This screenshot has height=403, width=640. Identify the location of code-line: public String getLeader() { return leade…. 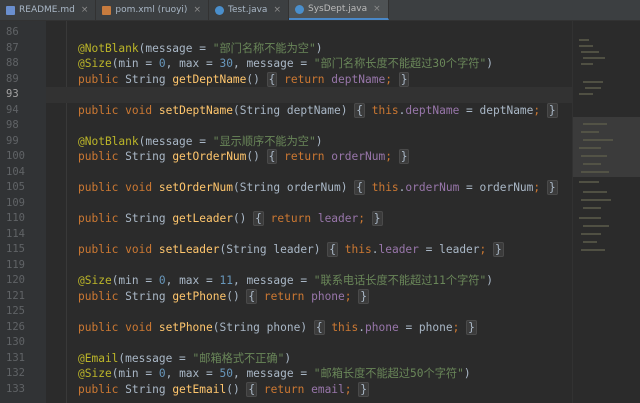
(309, 219).